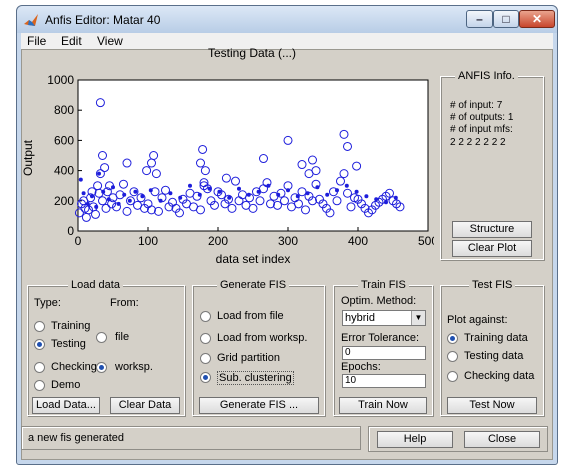 Image resolution: width=572 pixels, height=468 pixels. Describe the element at coordinates (66, 385) in the screenshot. I see `type-demo-label: Demo` at that location.